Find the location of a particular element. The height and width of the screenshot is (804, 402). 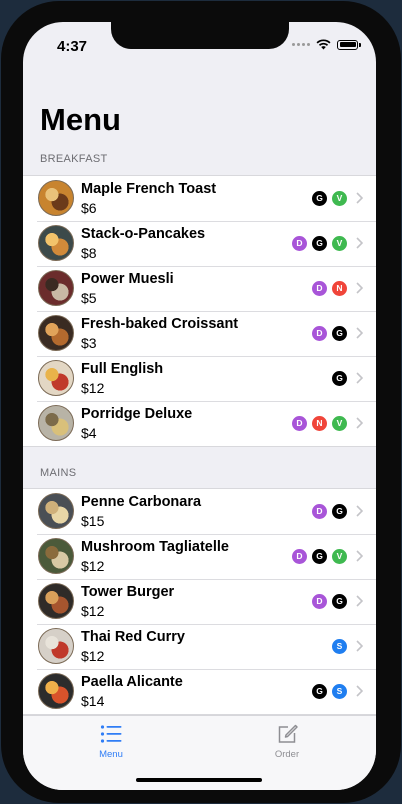

menu-item-row: Penne Carbonara $15 D G is located at coordinates (199, 511).